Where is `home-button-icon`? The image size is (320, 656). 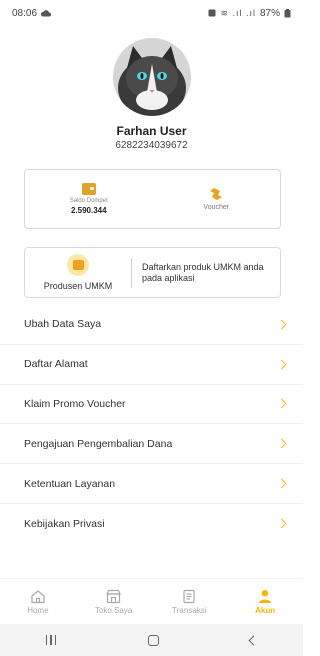 home-button-icon is located at coordinates (153, 640).